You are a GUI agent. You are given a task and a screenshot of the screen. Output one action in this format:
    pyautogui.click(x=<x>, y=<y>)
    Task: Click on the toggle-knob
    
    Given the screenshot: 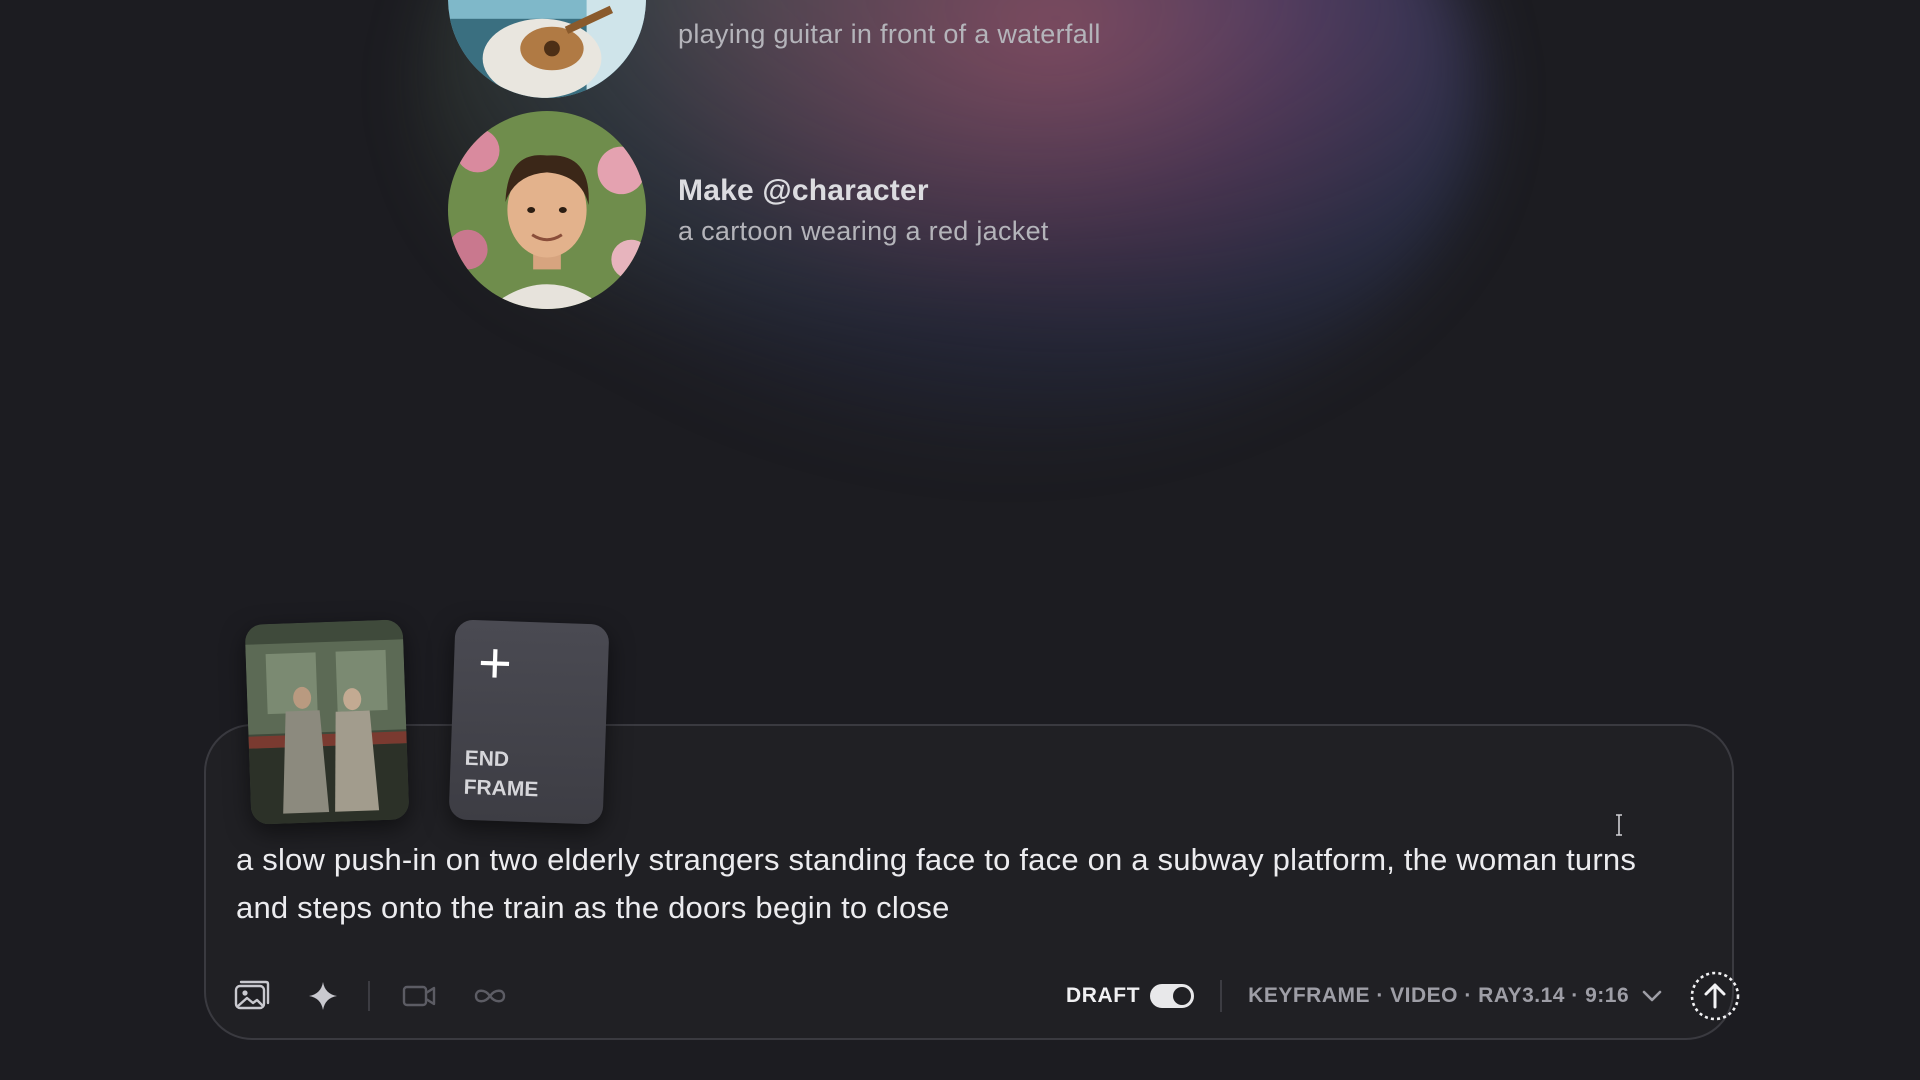 What is the action you would take?
    pyautogui.click(x=1182, y=996)
    